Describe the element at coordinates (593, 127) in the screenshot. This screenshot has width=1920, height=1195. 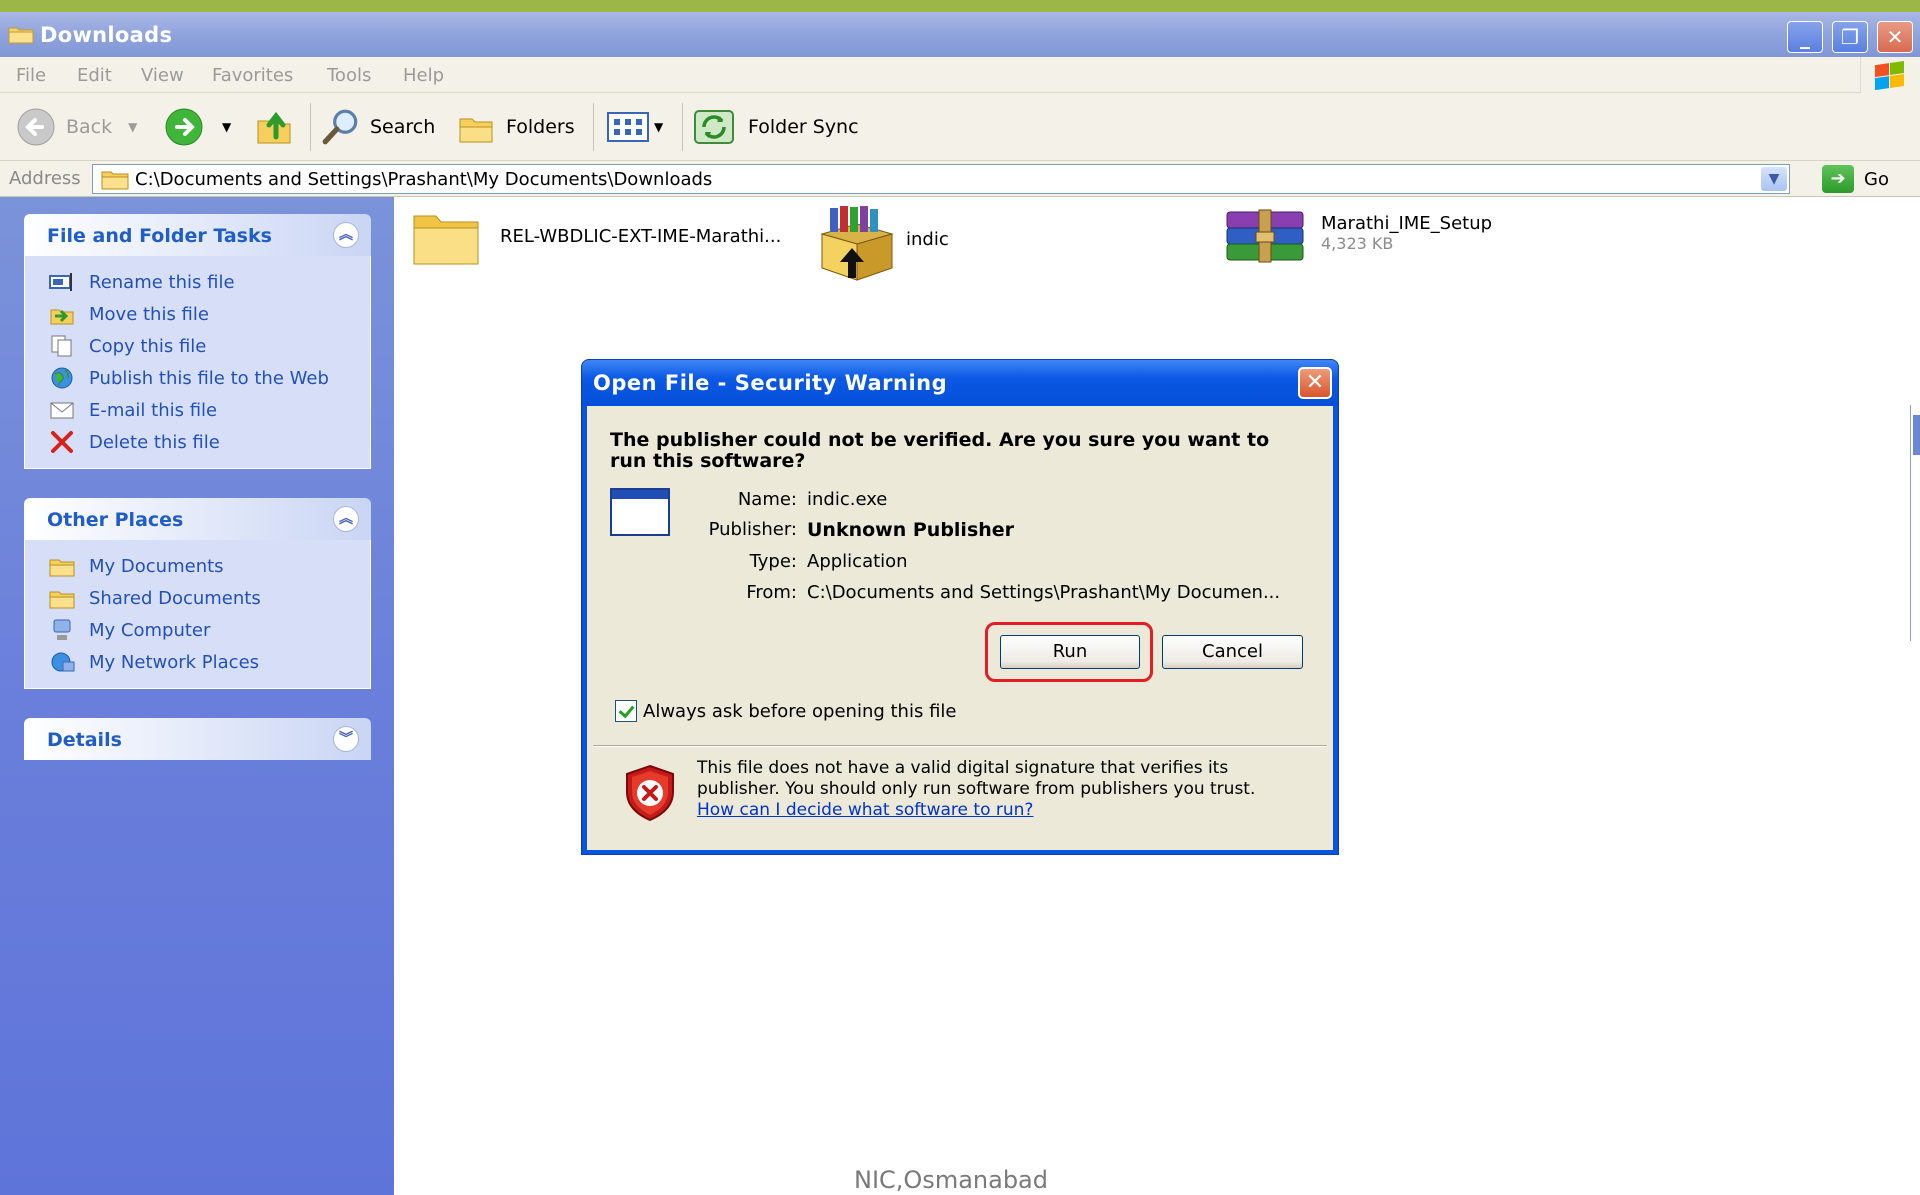
I see `toolbar-separator` at that location.